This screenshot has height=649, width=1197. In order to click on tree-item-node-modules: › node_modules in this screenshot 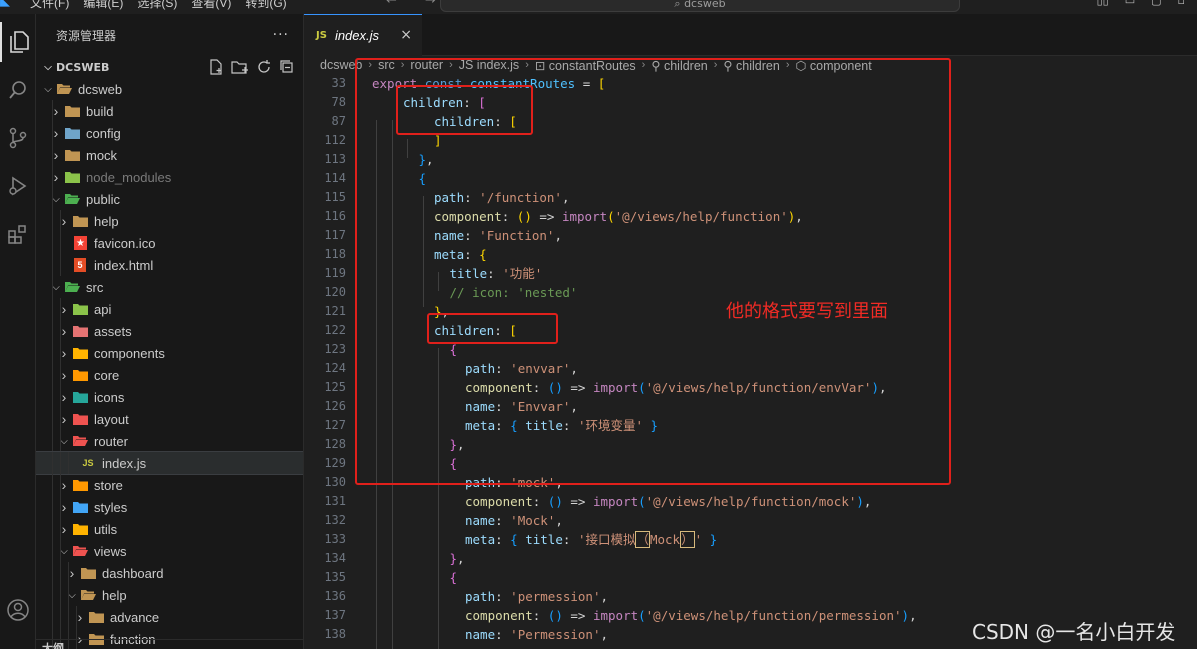, I will do `click(169, 177)`.